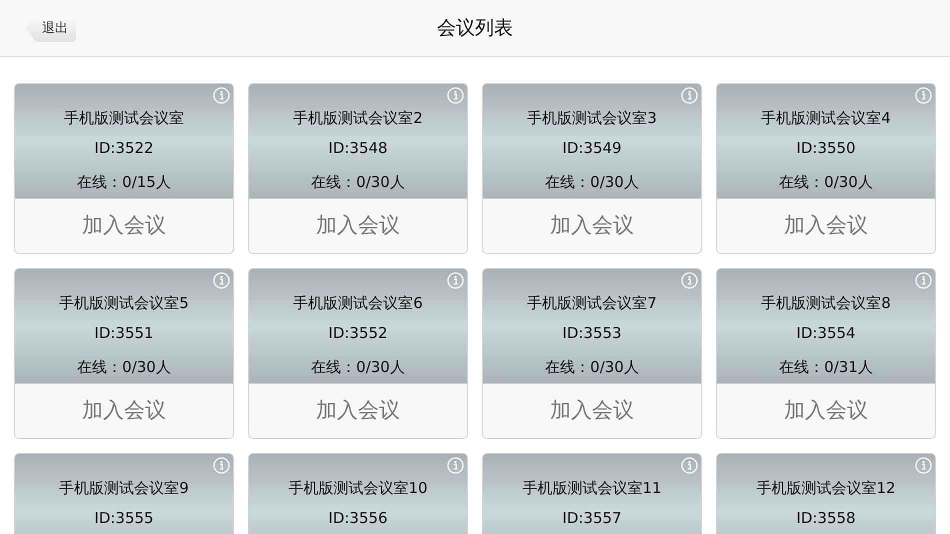  I want to click on room-id: ID:3556, so click(358, 518).